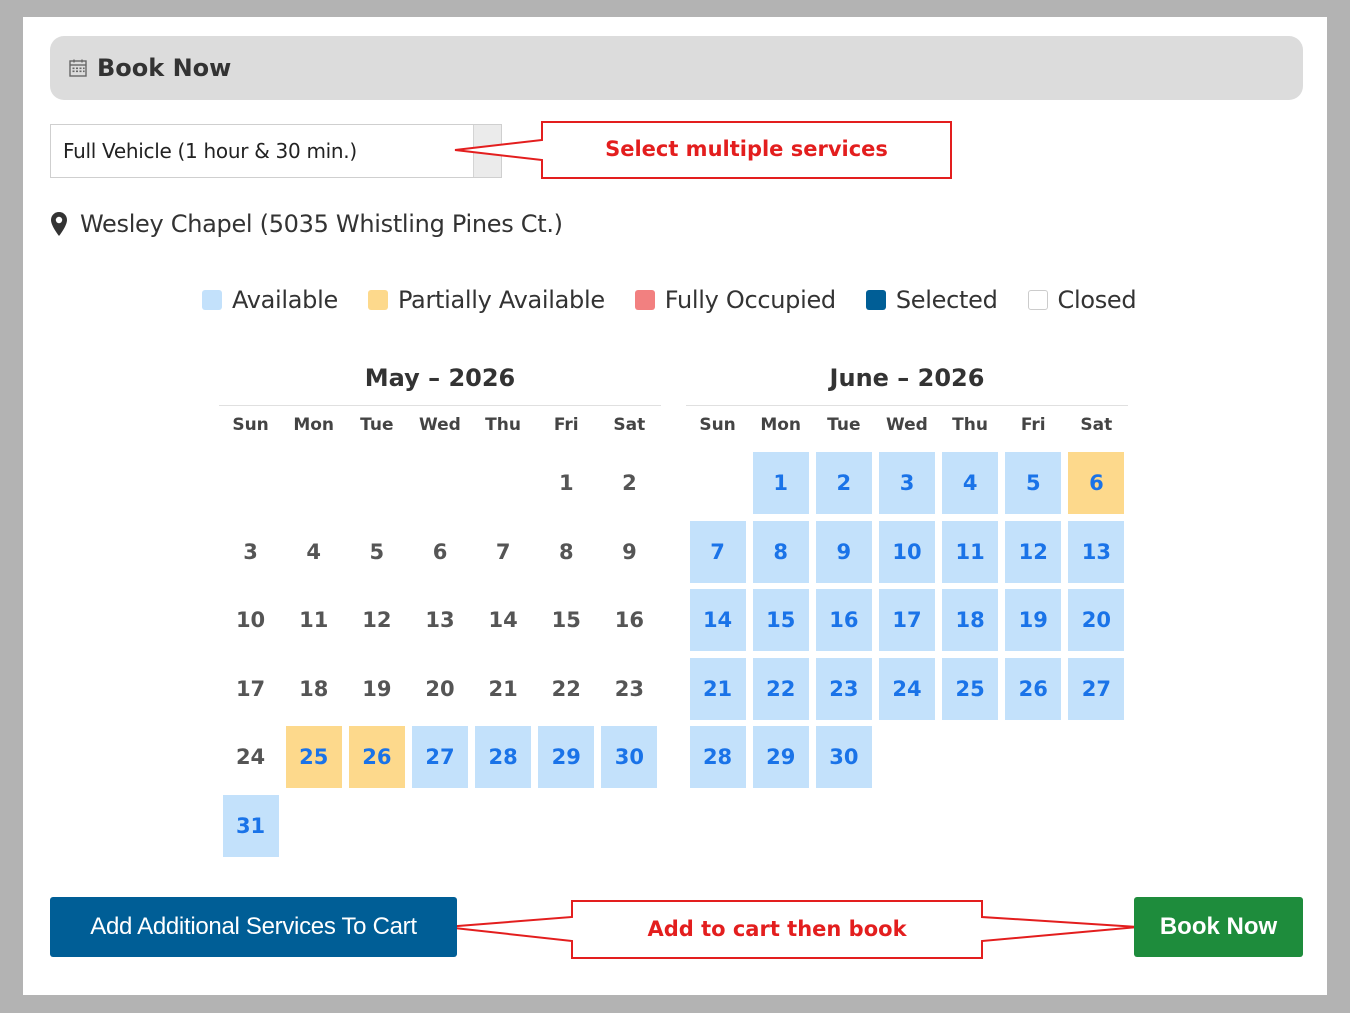 The width and height of the screenshot is (1350, 1013). Describe the element at coordinates (746, 149) in the screenshot. I see `select-callout-text: Select multiple services` at that location.